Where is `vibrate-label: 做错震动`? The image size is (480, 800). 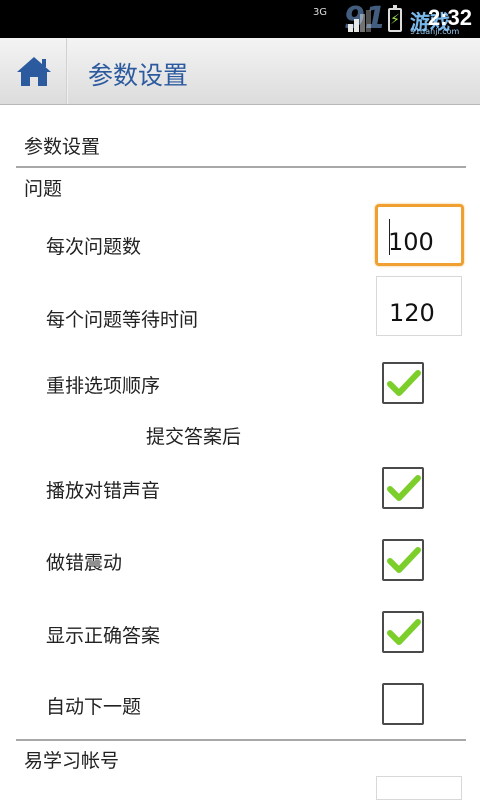 vibrate-label: 做错震动 is located at coordinates (84, 563).